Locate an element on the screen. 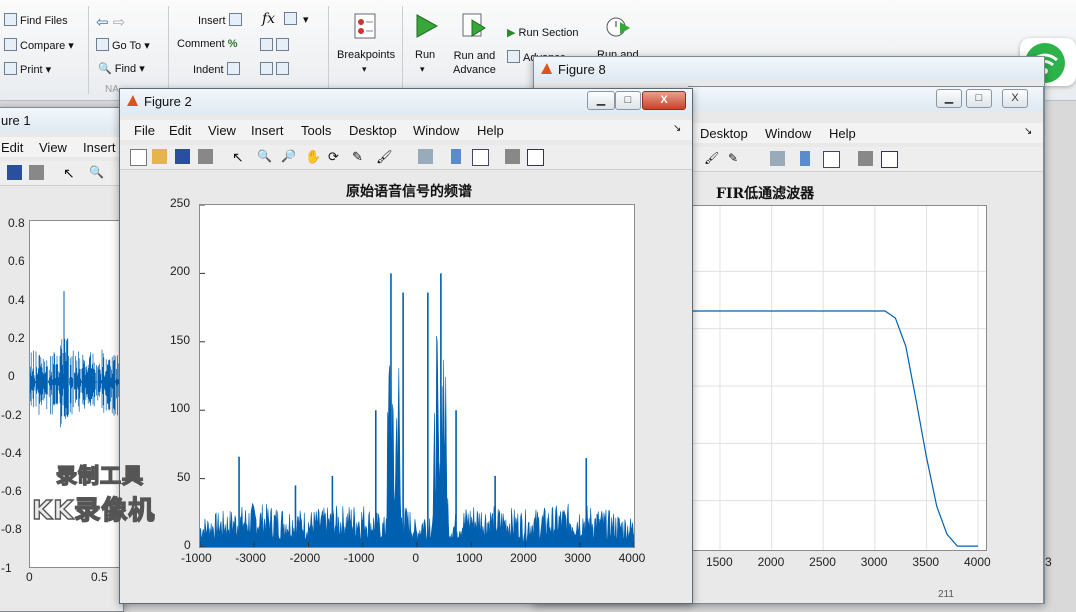  run-and-advance-icon is located at coordinates (474, 26).